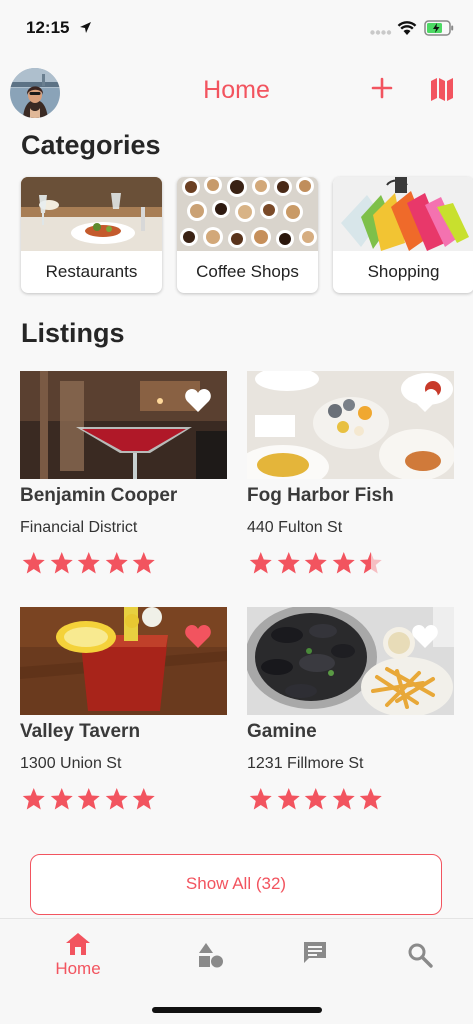 This screenshot has width=473, height=1024. Describe the element at coordinates (370, 563) in the screenshot. I see `star-half-icon` at that location.